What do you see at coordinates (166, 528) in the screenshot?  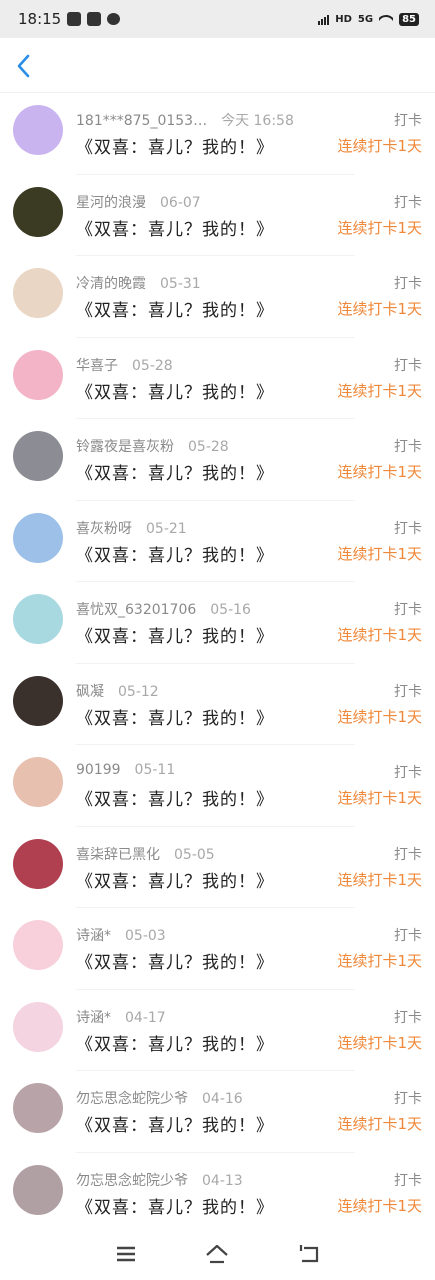 I see `checkin-date: 05-21` at bounding box center [166, 528].